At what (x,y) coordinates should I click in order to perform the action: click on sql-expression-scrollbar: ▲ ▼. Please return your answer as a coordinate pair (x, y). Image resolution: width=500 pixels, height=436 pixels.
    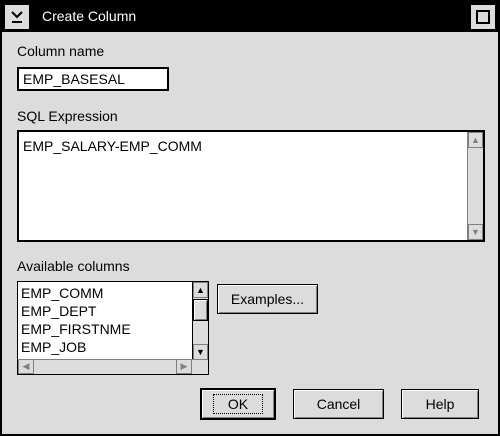
    Looking at the image, I should click on (475, 186).